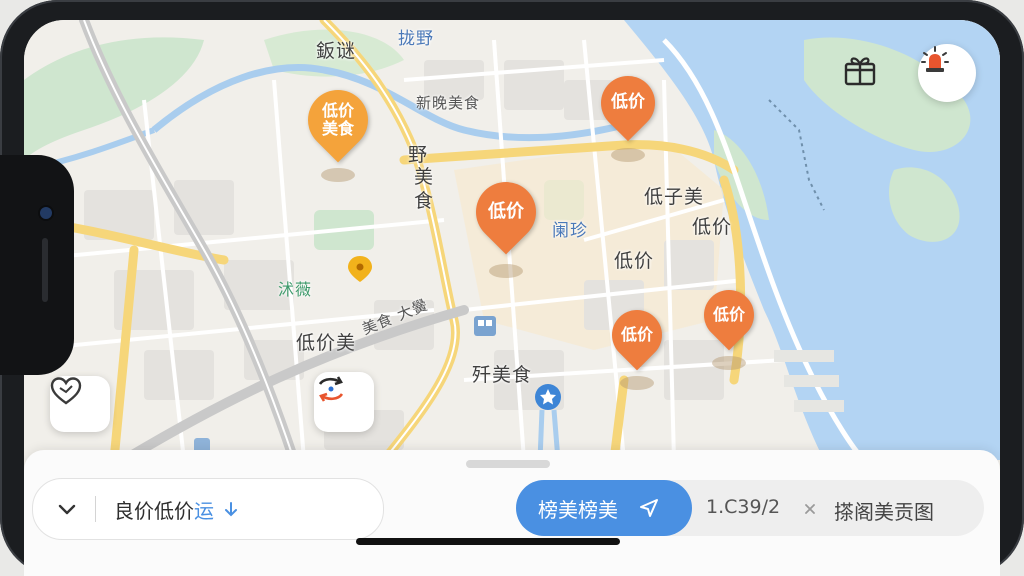 This screenshot has height=576, width=1024. What do you see at coordinates (448, 103) in the screenshot?
I see `map-label: 新晚美食` at bounding box center [448, 103].